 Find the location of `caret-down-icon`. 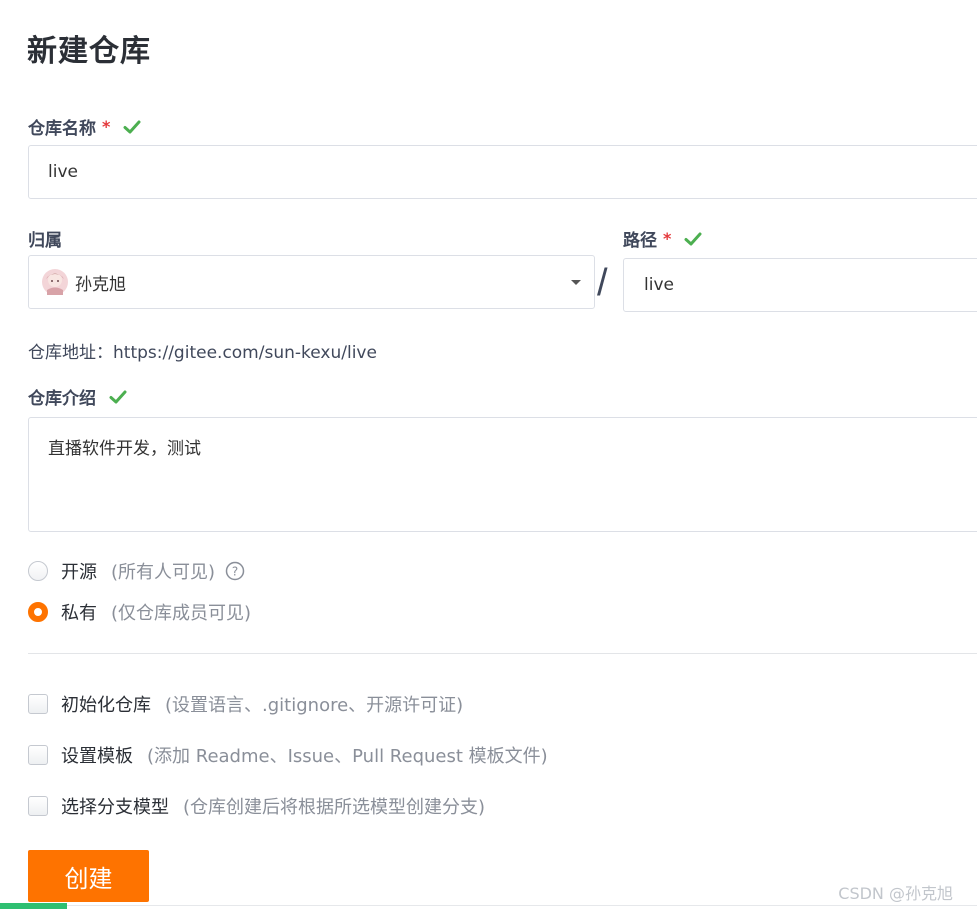

caret-down-icon is located at coordinates (576, 282).